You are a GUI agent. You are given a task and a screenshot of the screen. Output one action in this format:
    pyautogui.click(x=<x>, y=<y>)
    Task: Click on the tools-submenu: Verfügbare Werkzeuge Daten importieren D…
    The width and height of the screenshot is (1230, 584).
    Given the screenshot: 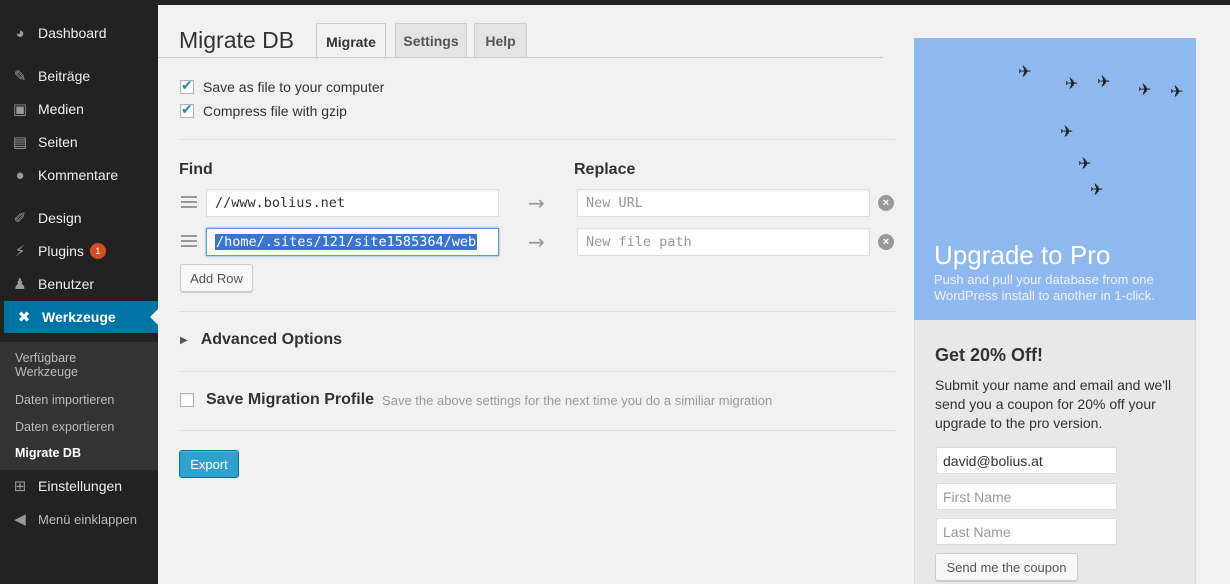 What is the action you would take?
    pyautogui.click(x=79, y=406)
    